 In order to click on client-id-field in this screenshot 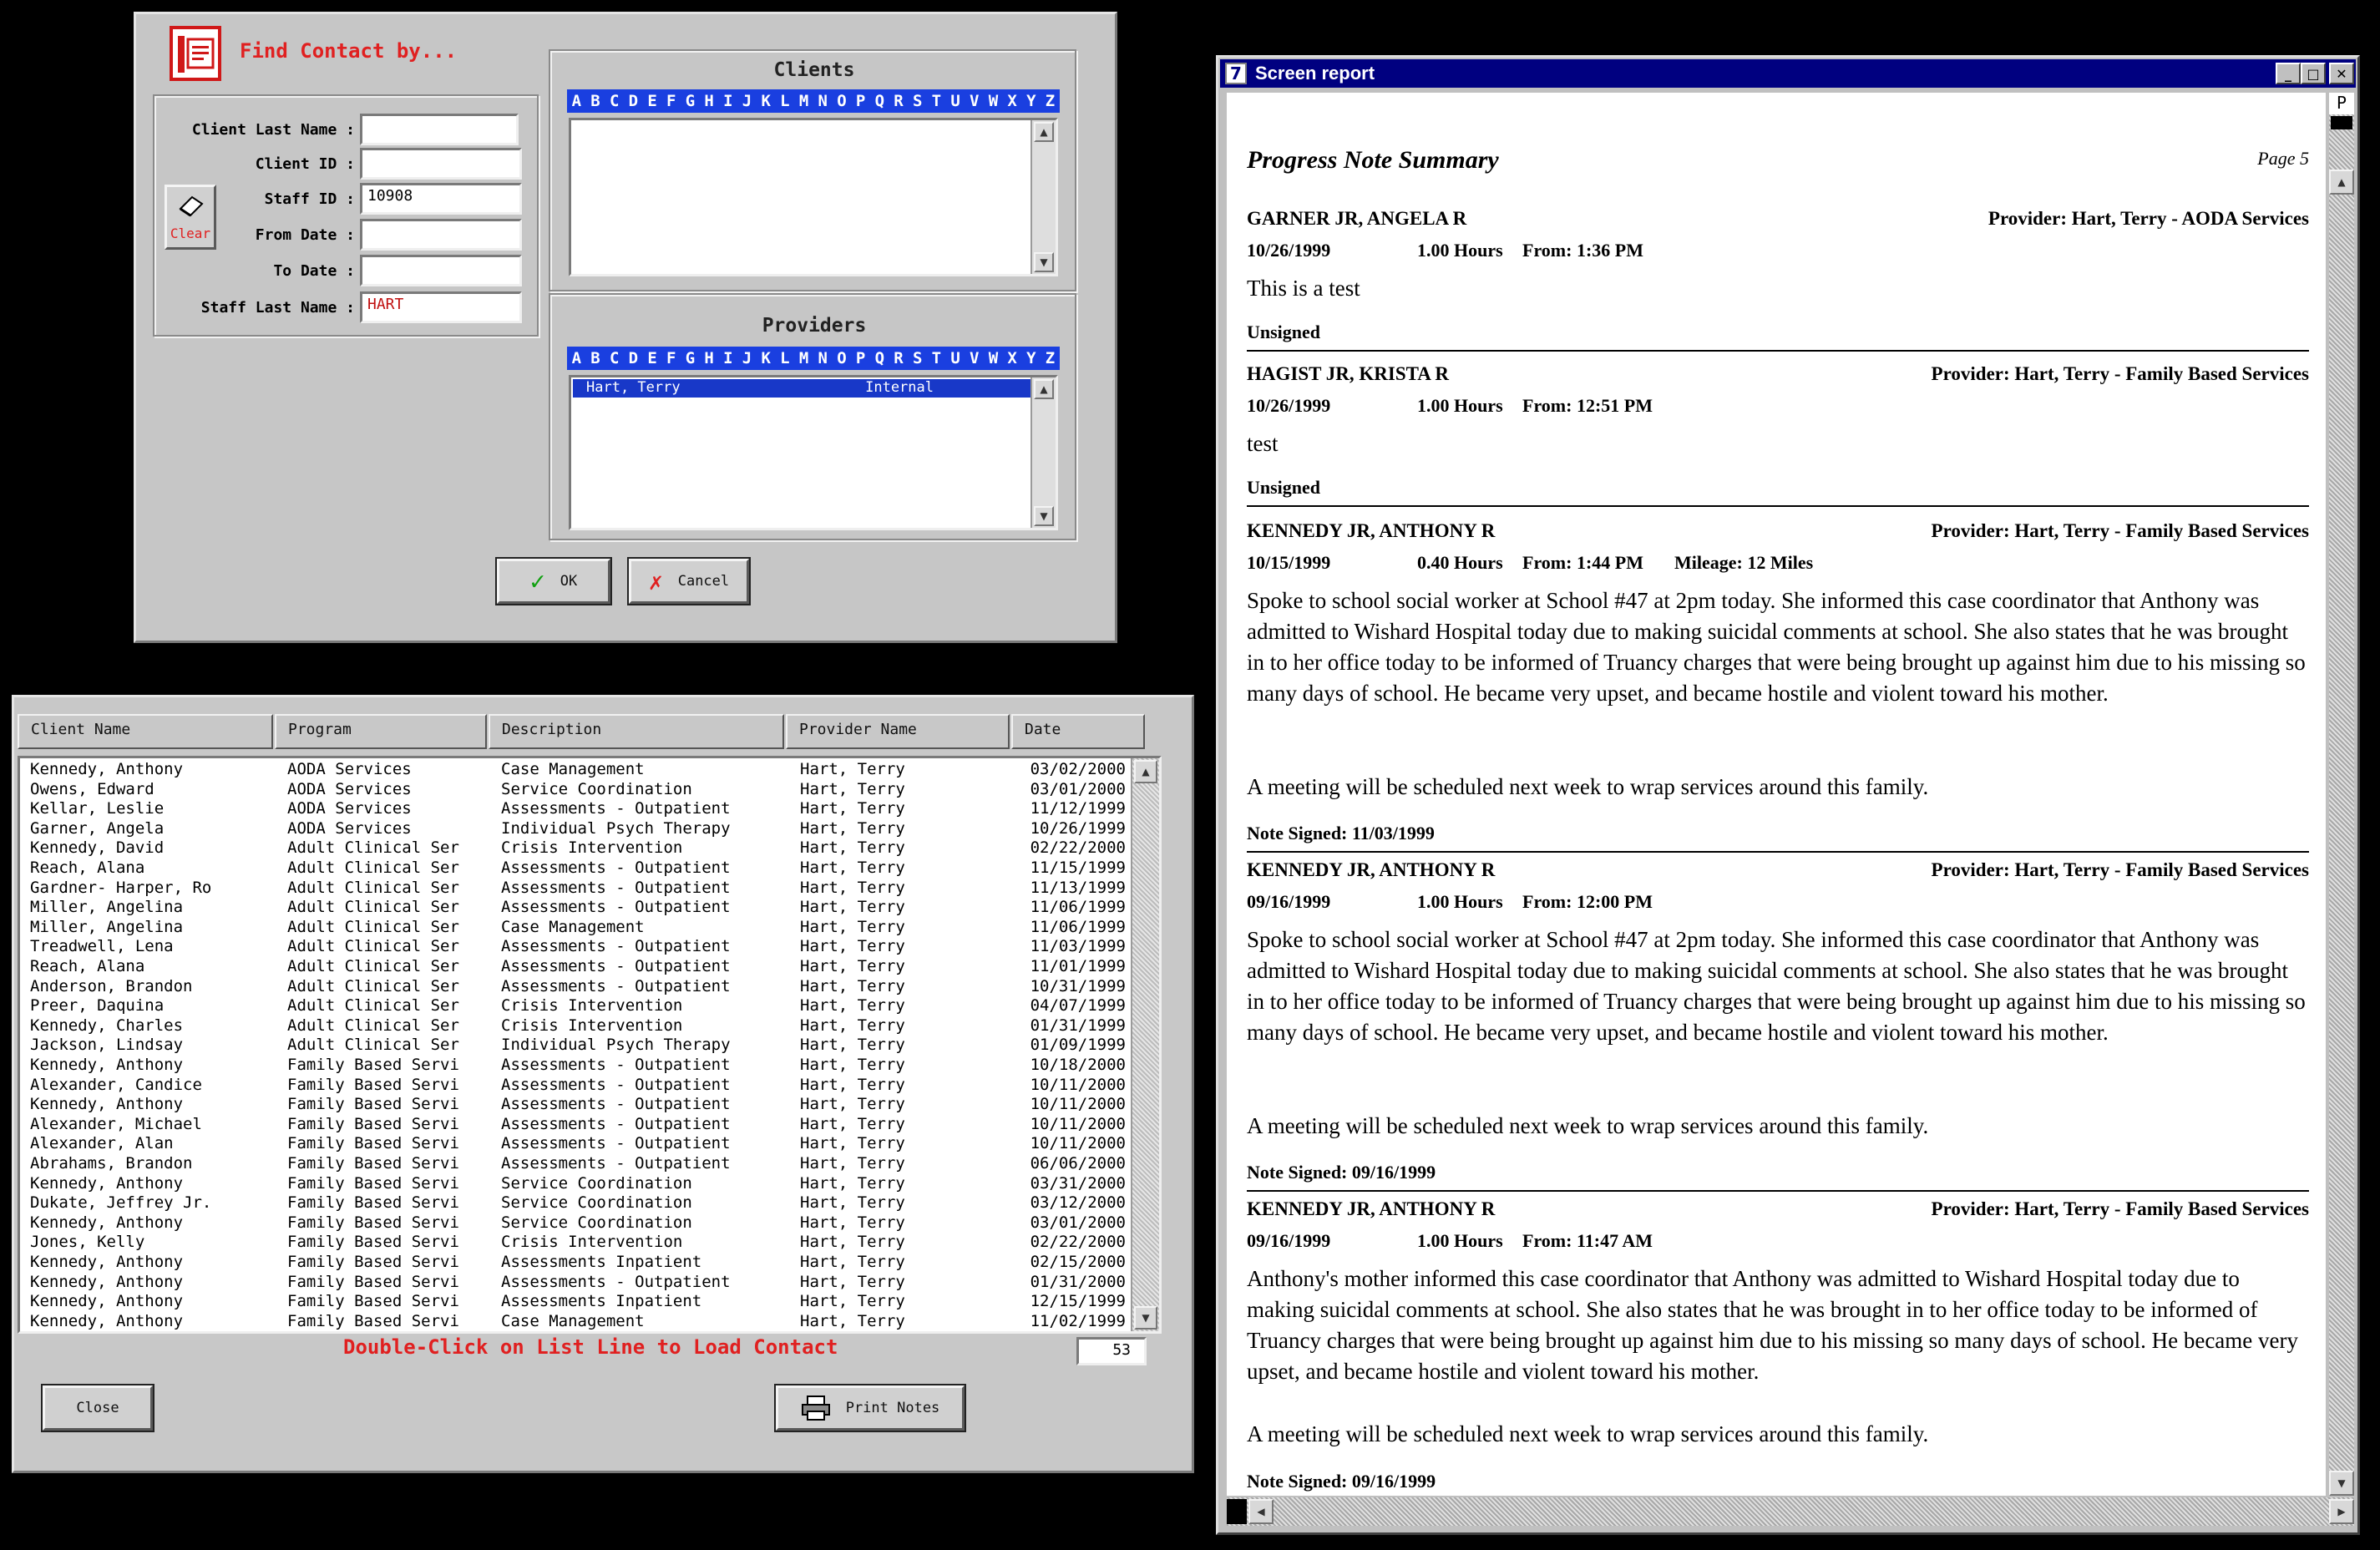, I will do `click(441, 164)`.